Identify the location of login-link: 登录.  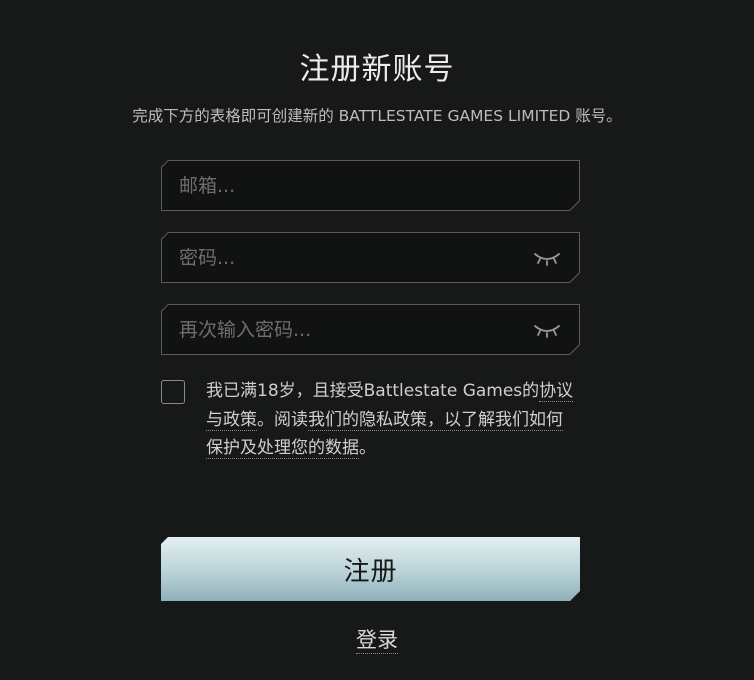
(377, 641).